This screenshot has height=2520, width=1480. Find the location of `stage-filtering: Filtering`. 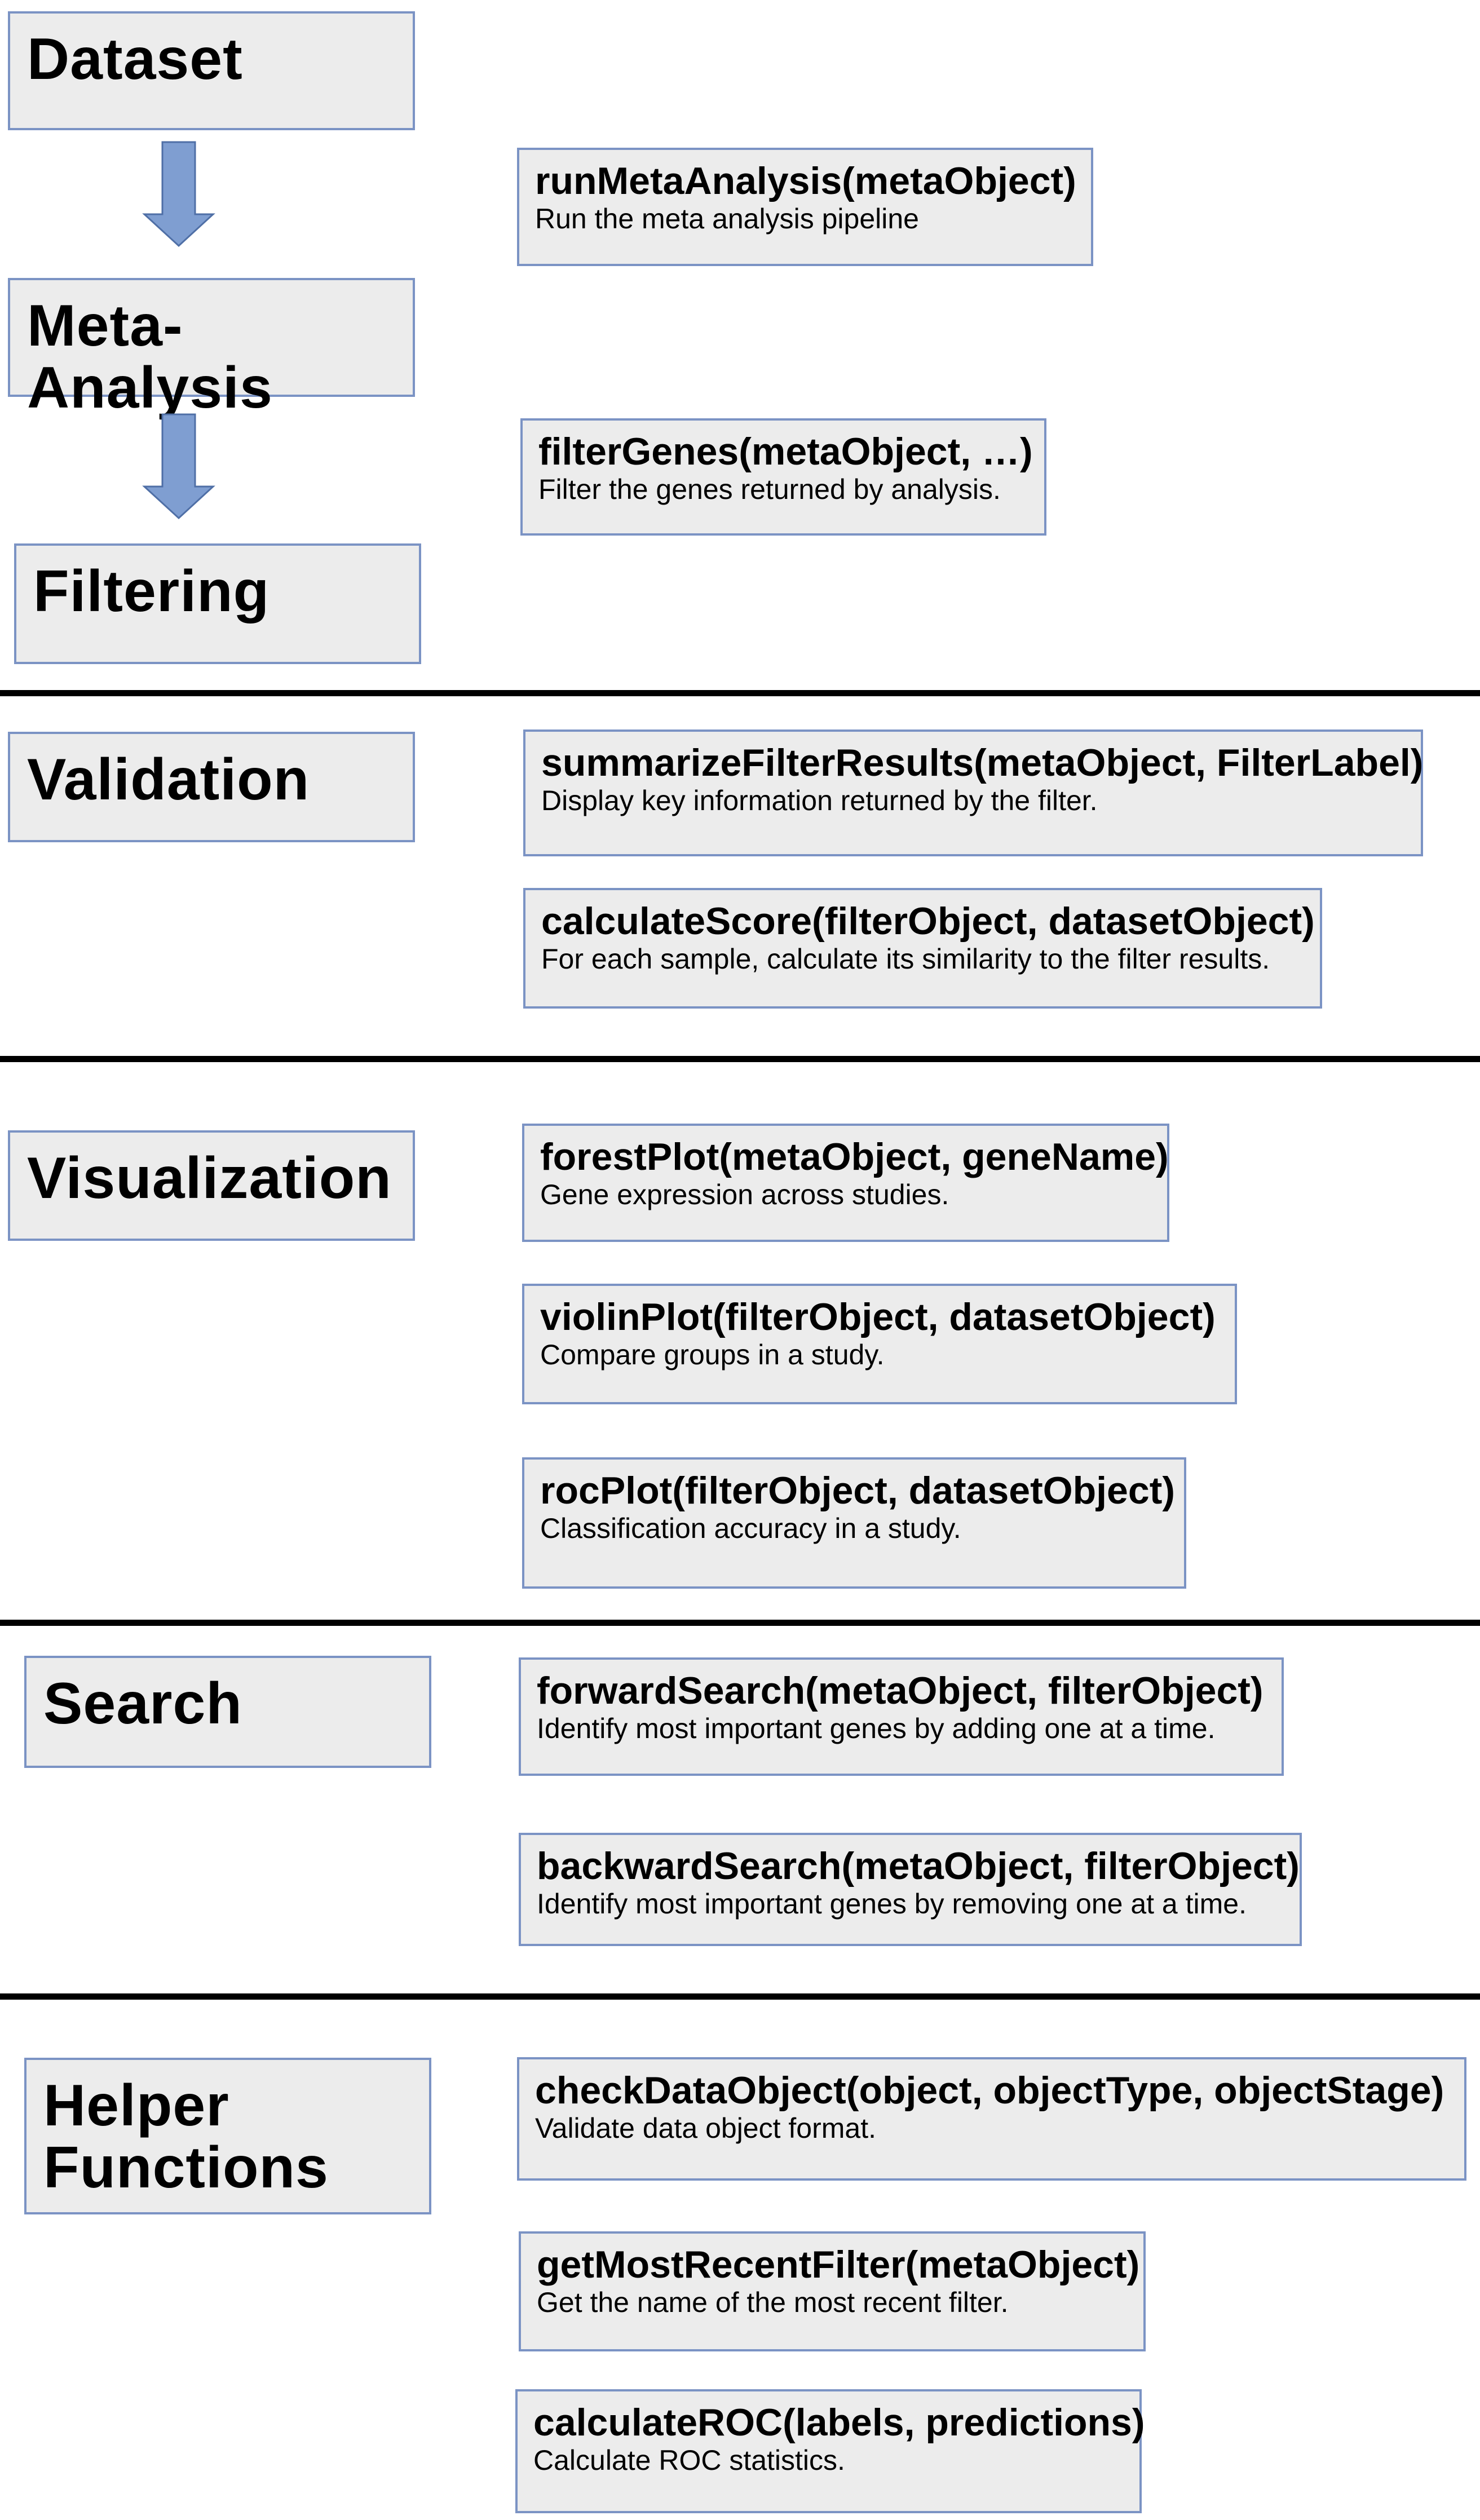

stage-filtering: Filtering is located at coordinates (217, 603).